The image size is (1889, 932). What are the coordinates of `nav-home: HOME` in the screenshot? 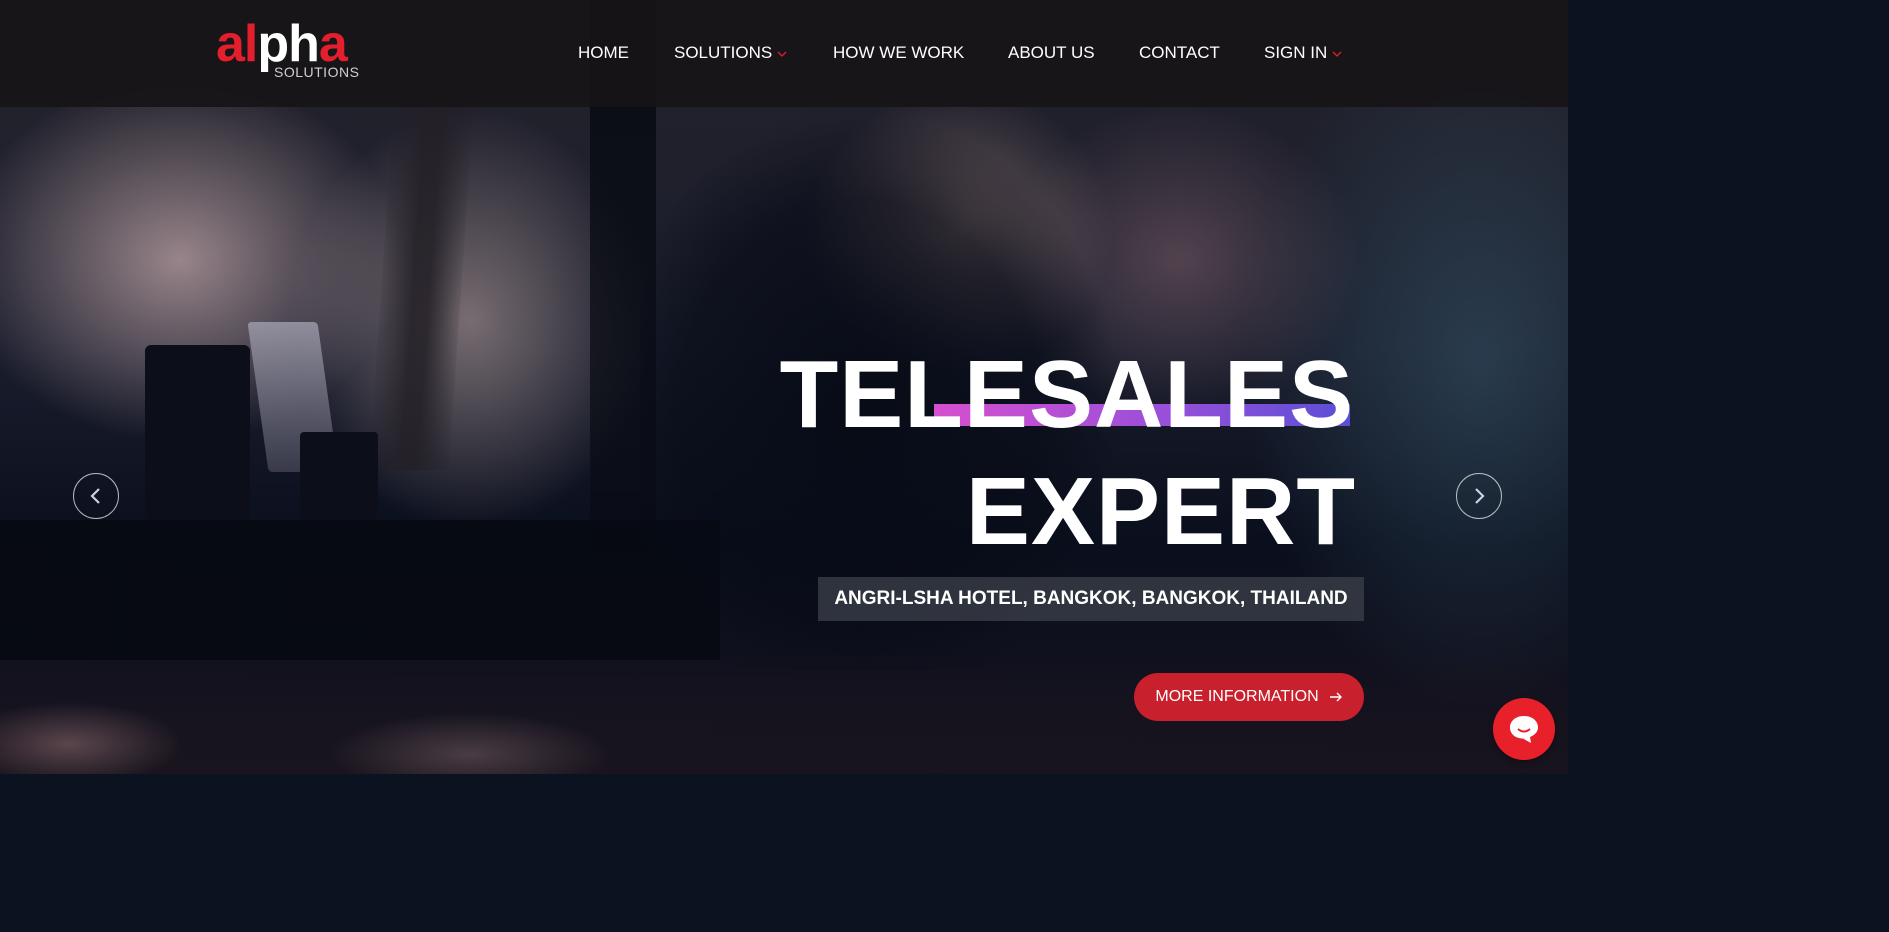 It's located at (603, 53).